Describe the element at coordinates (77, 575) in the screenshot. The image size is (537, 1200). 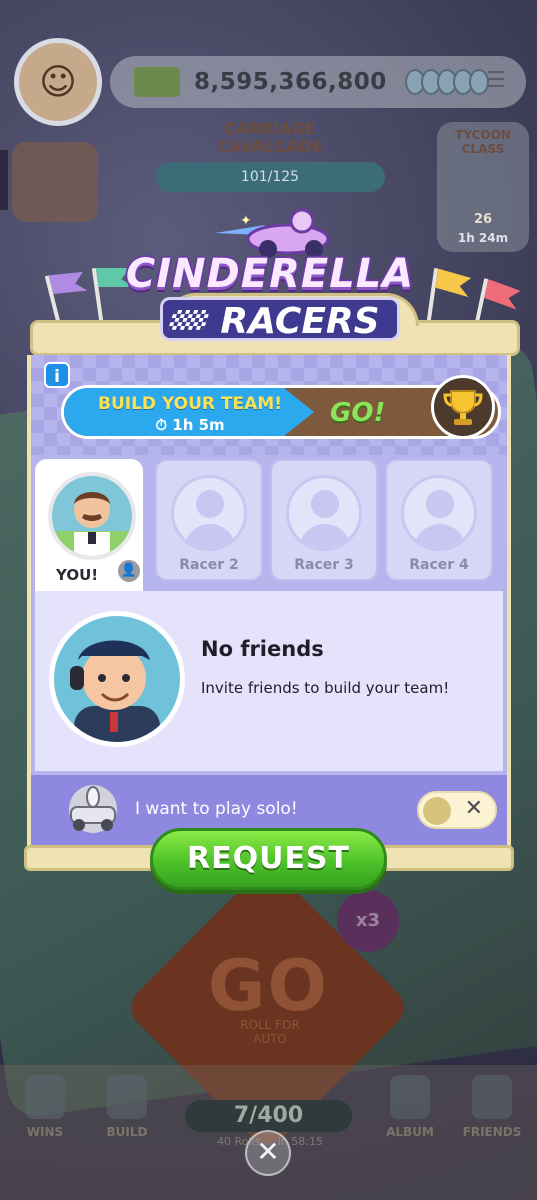
I see `racer-you-label: YOU!` at that location.